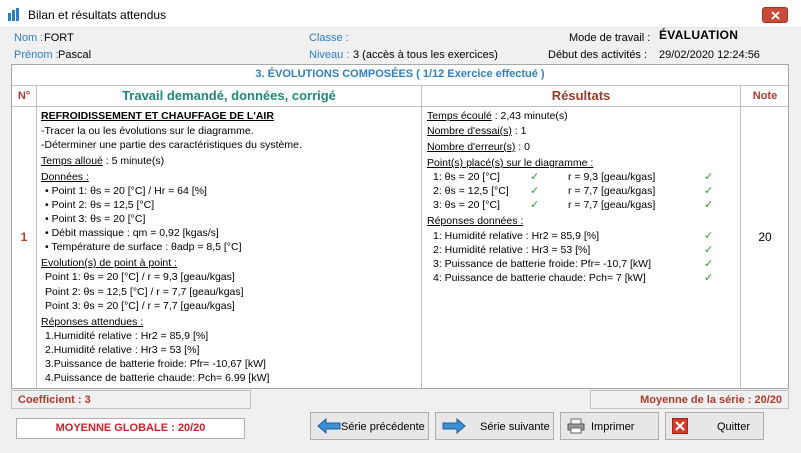 This screenshot has height=453, width=801. Describe the element at coordinates (714, 426) in the screenshot. I see `quitter-button: Quitter` at that location.